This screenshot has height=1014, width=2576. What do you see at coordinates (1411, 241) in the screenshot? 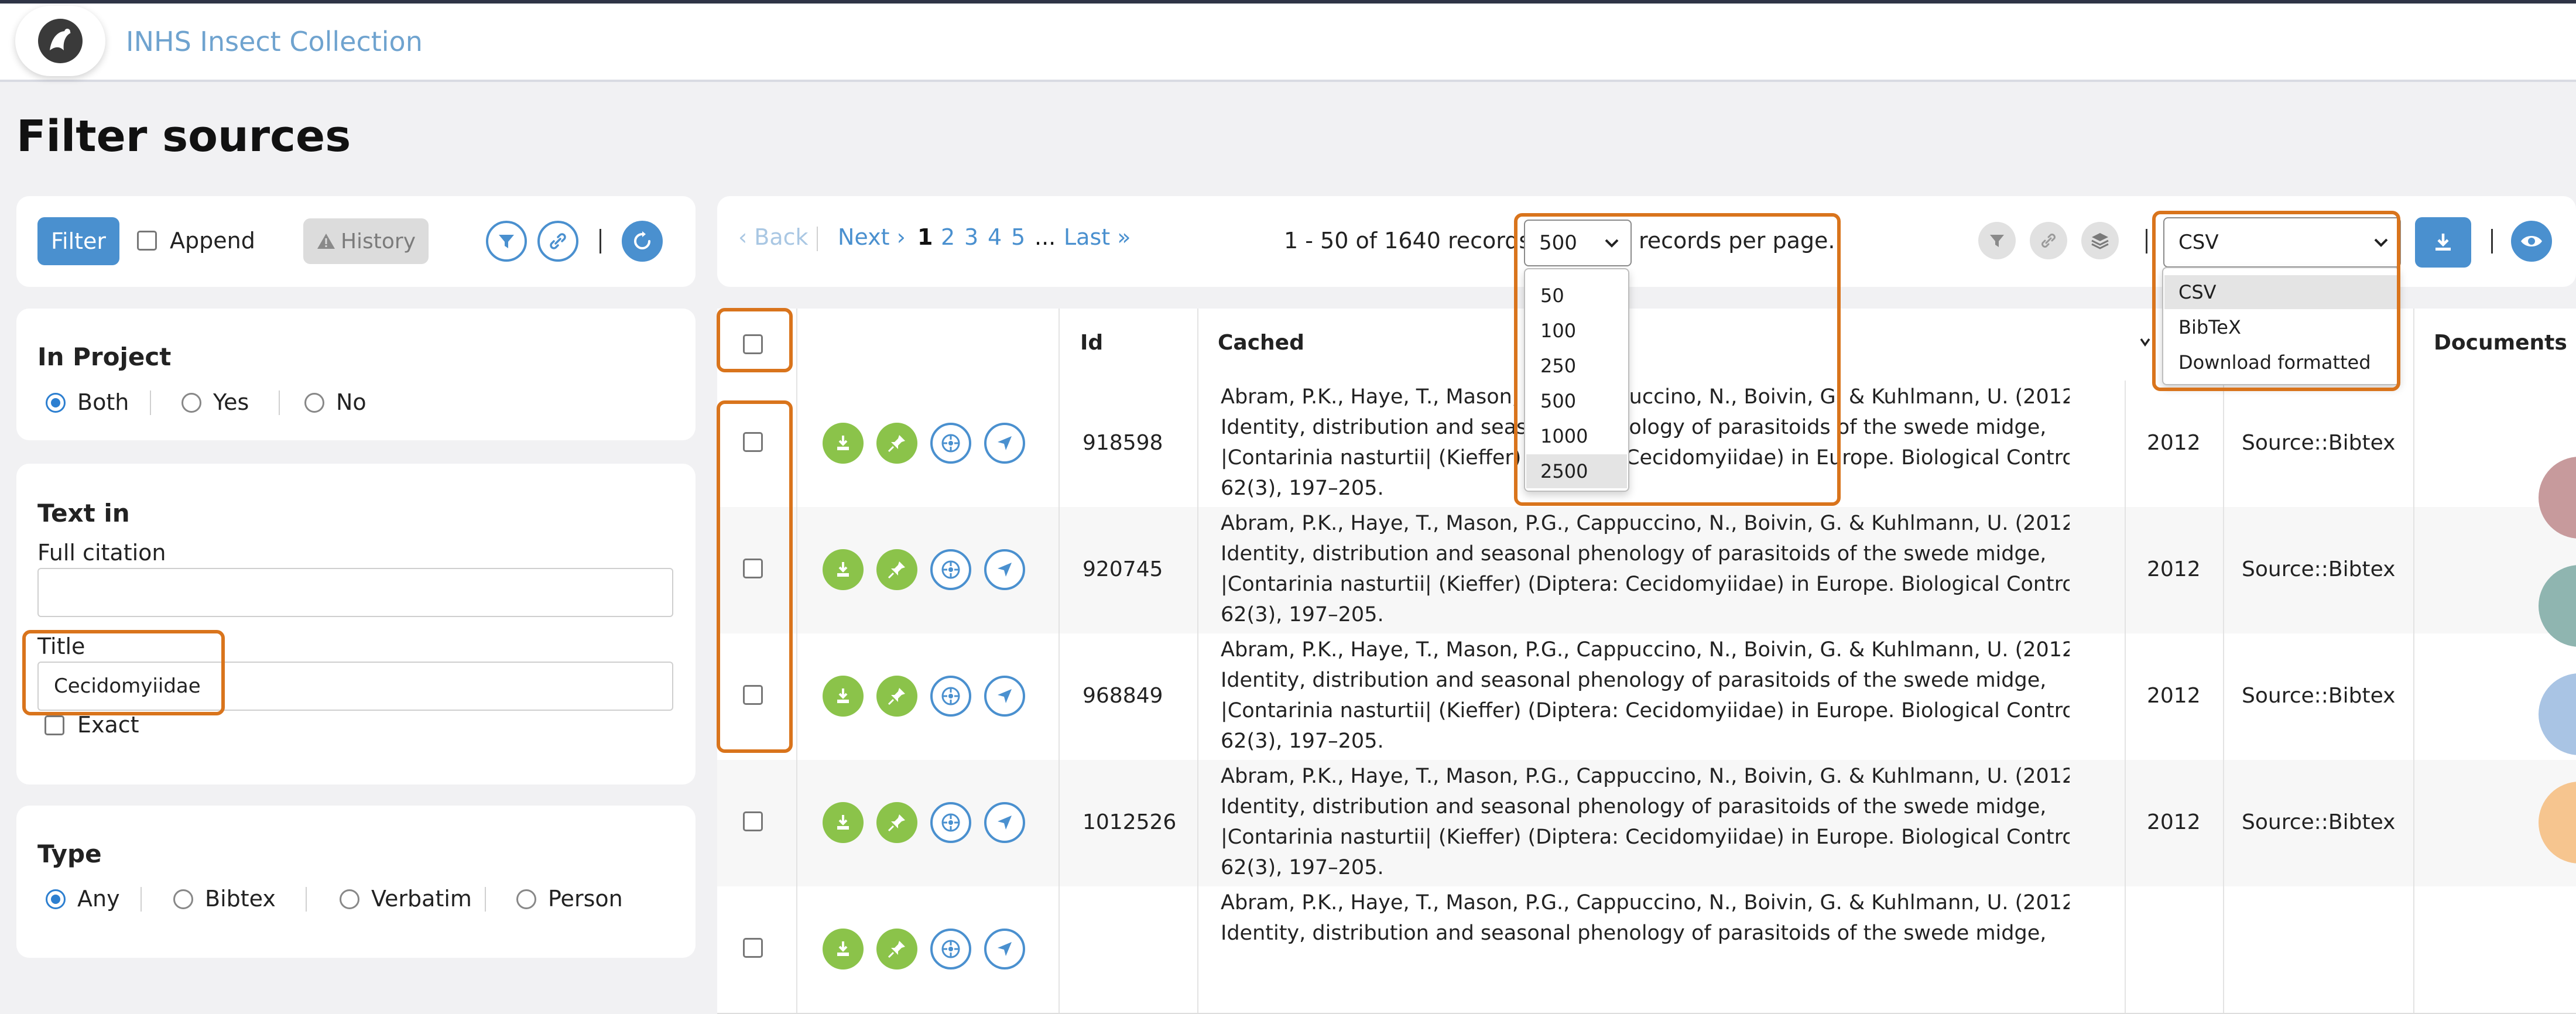
I see `records-info: 1 - 50 of 1640 records.` at bounding box center [1411, 241].